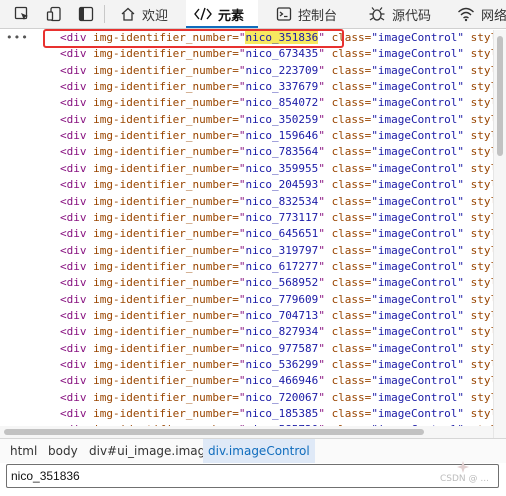 The width and height of the screenshot is (506, 496). What do you see at coordinates (480, 14) in the screenshot?
I see `tab-network: 网络` at bounding box center [480, 14].